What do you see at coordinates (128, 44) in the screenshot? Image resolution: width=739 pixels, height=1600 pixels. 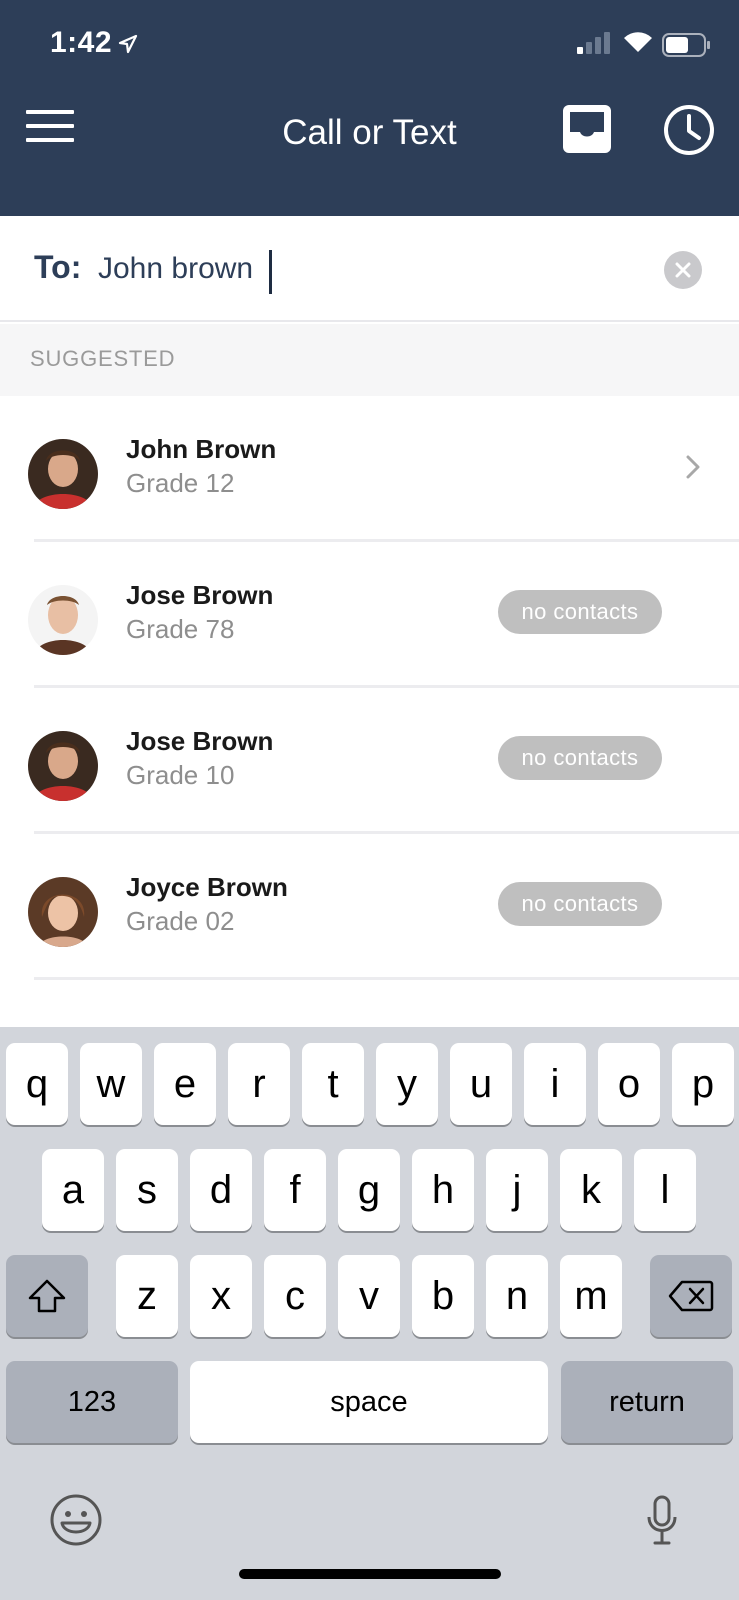 I see `location-arrow-icon` at bounding box center [128, 44].